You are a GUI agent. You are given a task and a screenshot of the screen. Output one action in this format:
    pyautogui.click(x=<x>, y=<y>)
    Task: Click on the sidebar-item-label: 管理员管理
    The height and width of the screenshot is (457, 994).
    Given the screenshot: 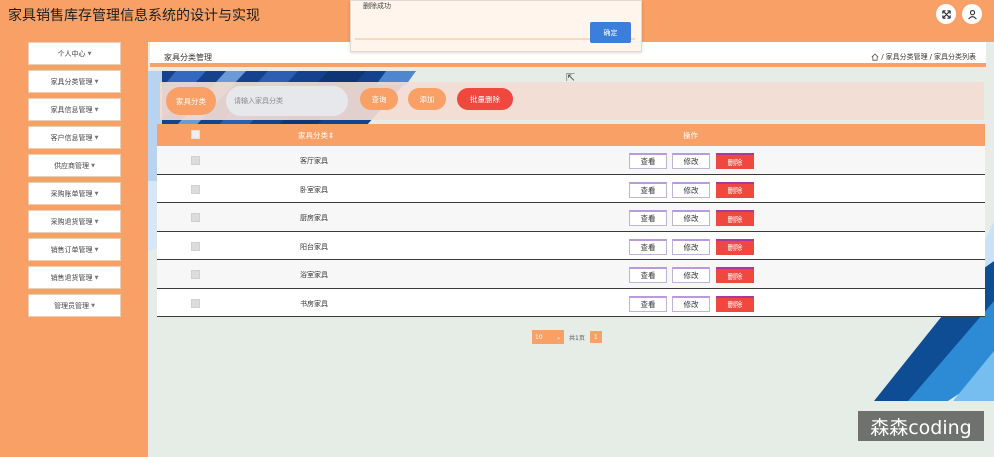 What is the action you would take?
    pyautogui.click(x=72, y=305)
    